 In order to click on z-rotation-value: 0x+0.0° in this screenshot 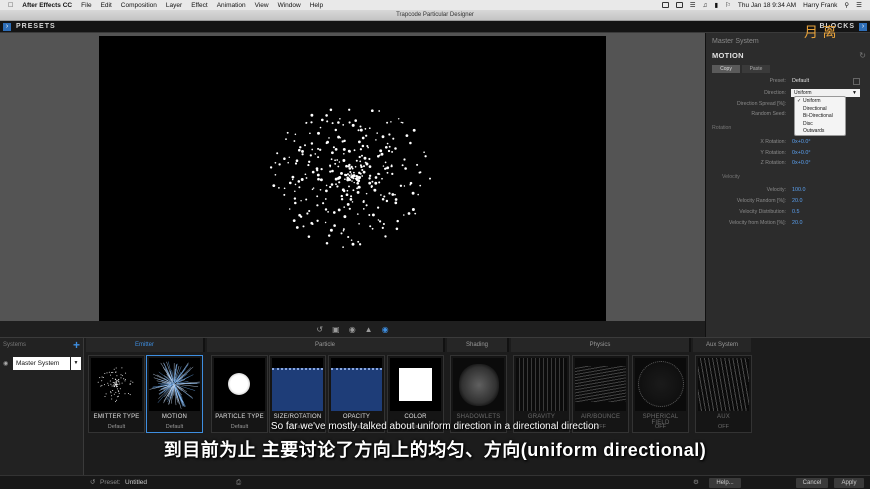, I will do `click(801, 163)`.